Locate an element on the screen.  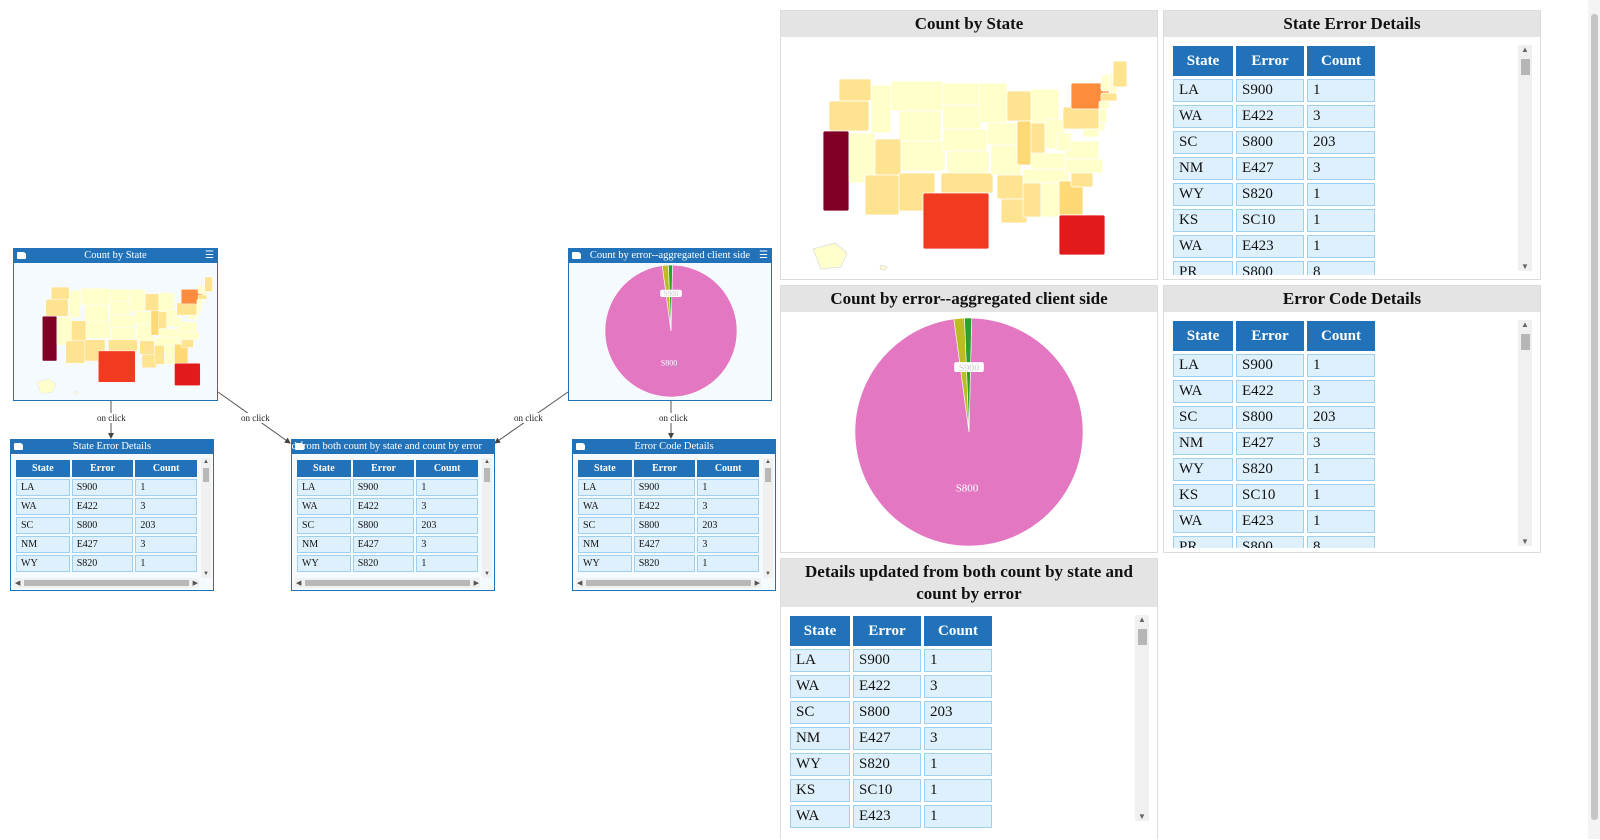
table-row: KS SC10 1 is located at coordinates (1274, 495).